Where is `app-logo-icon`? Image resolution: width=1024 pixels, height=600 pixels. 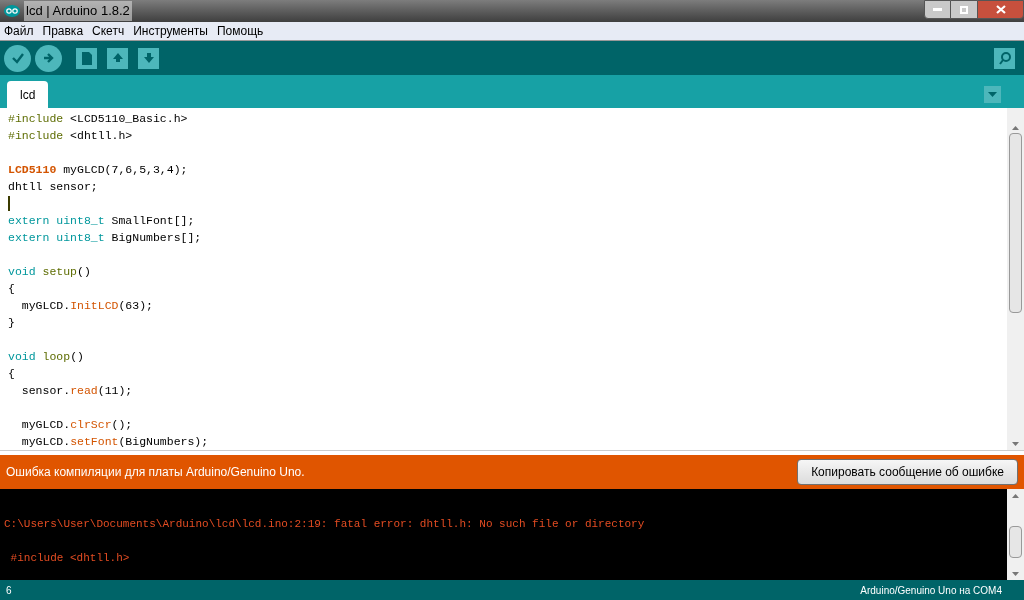 app-logo-icon is located at coordinates (12, 11).